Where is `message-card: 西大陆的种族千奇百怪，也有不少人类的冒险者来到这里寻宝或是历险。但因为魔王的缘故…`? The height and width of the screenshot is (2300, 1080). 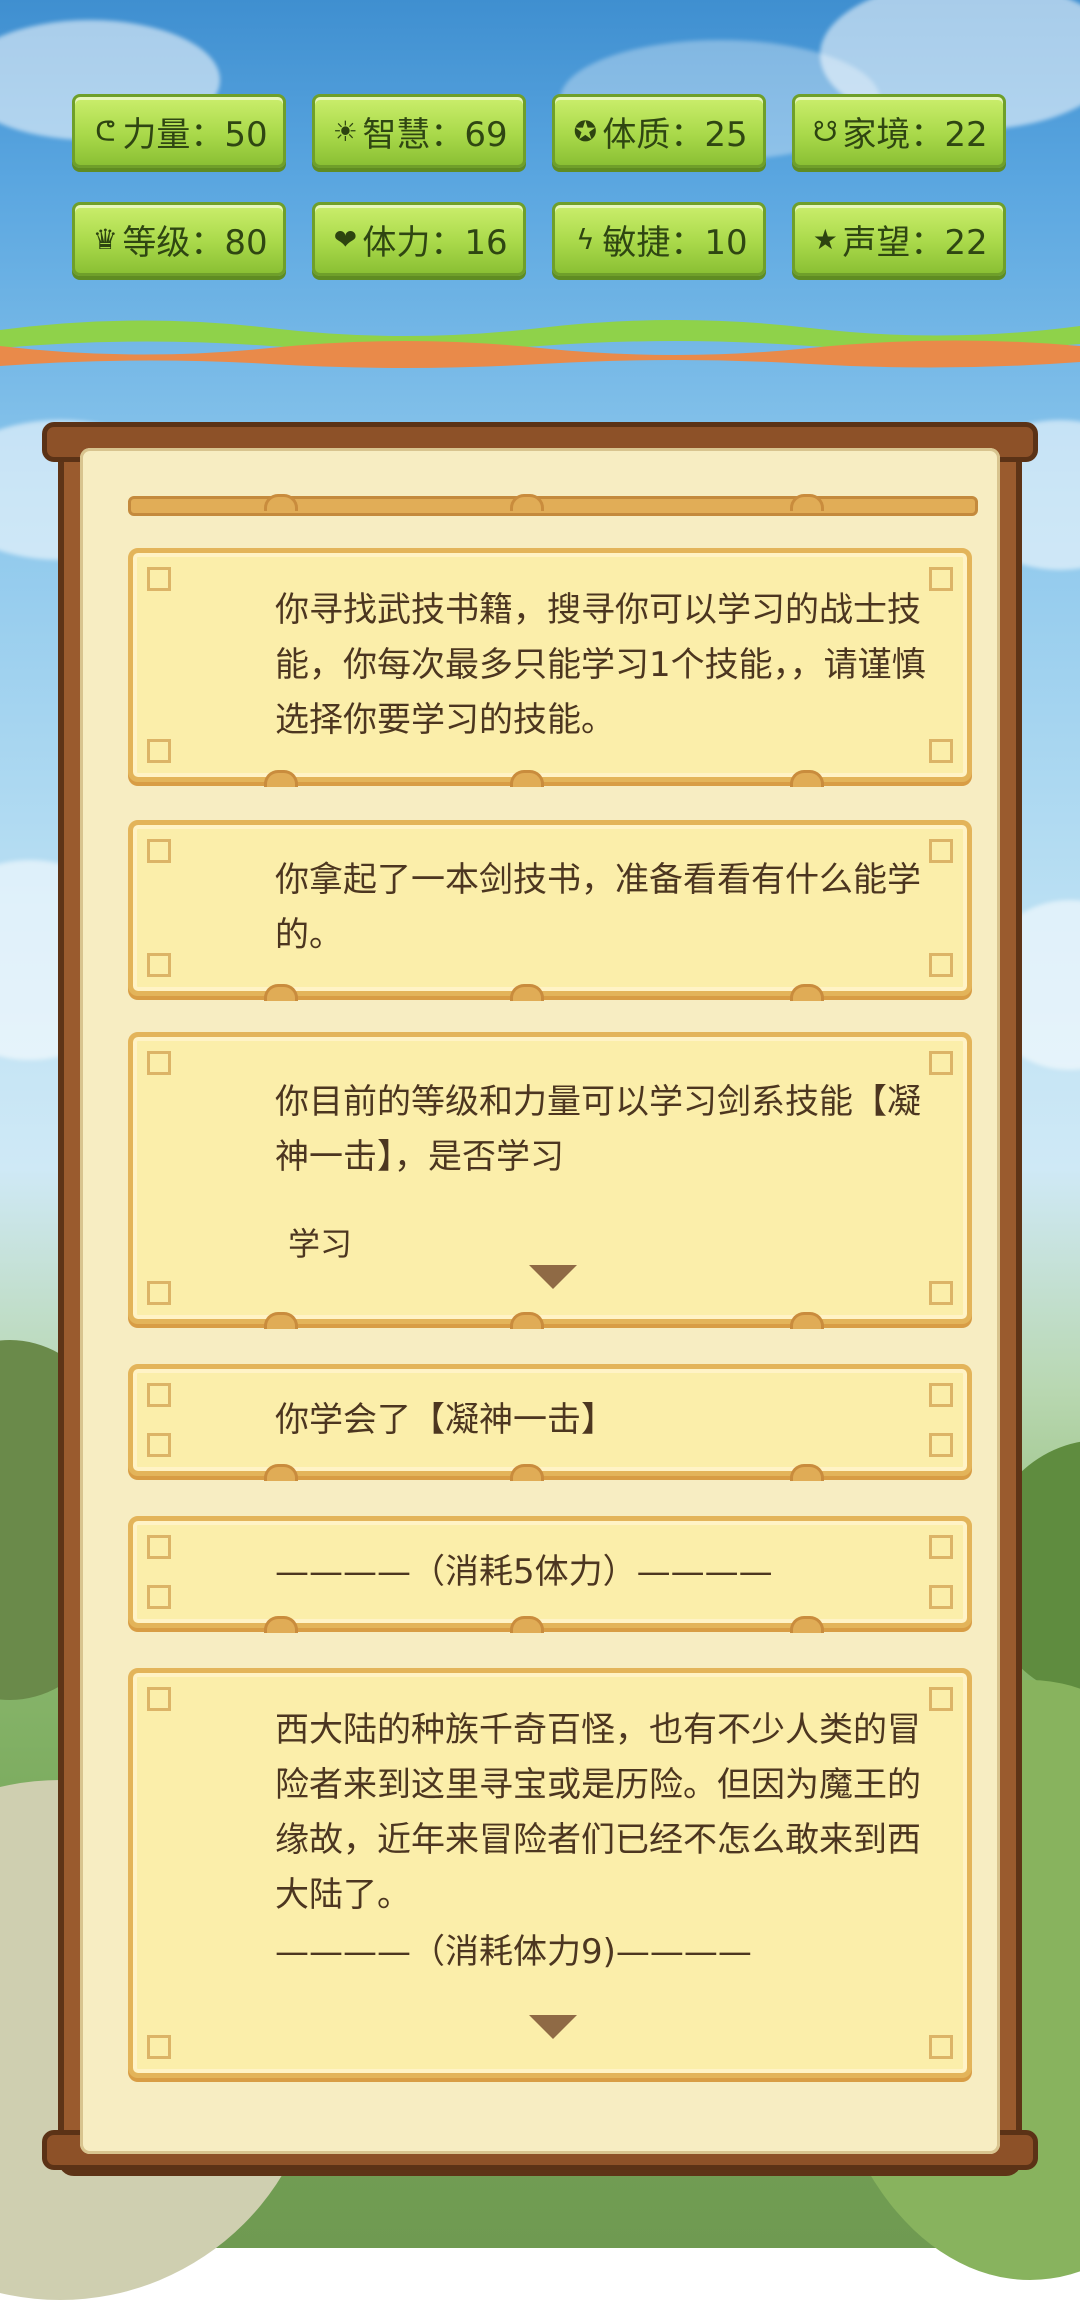 message-card: 西大陆的种族千奇百怪，也有不少人类的冒险者来到这里寻宝或是历险。但因为魔王的缘故… is located at coordinates (550, 1873).